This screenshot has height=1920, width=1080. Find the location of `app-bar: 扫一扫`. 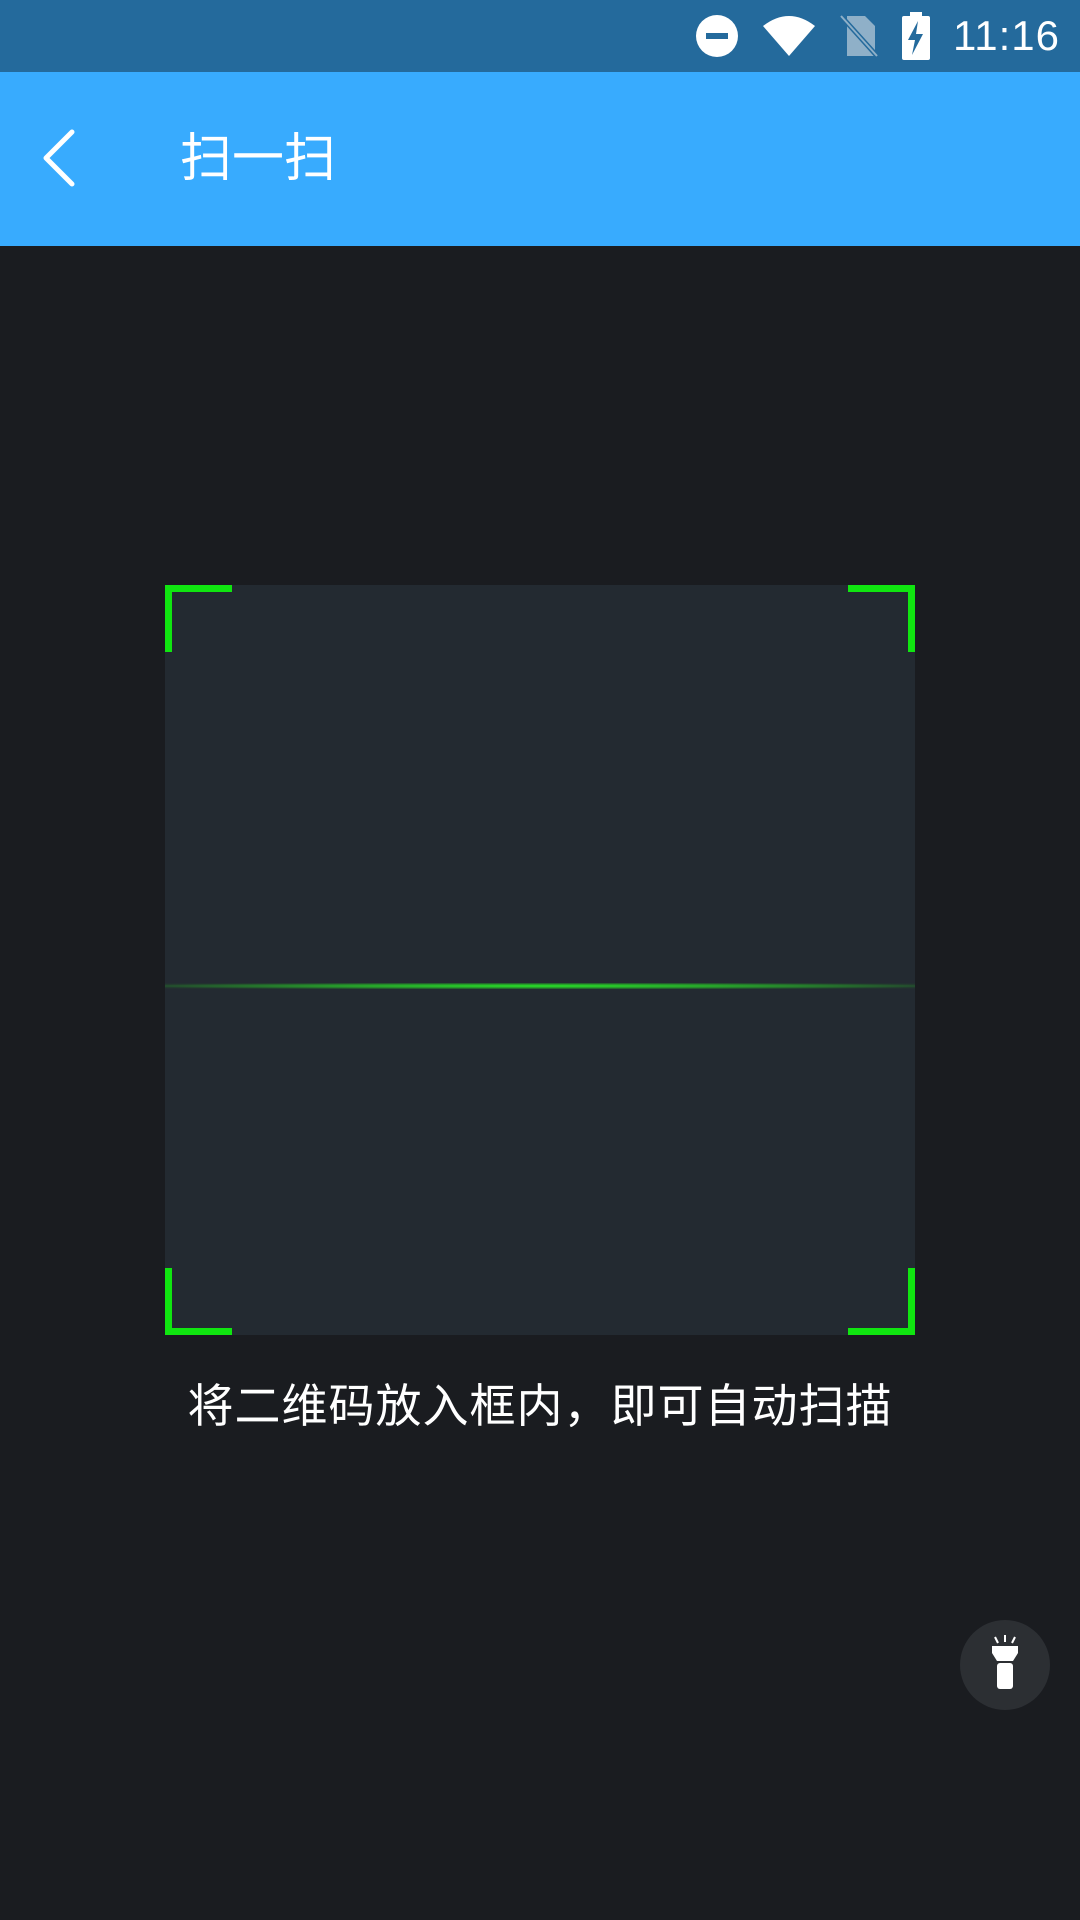

app-bar: 扫一扫 is located at coordinates (540, 159).